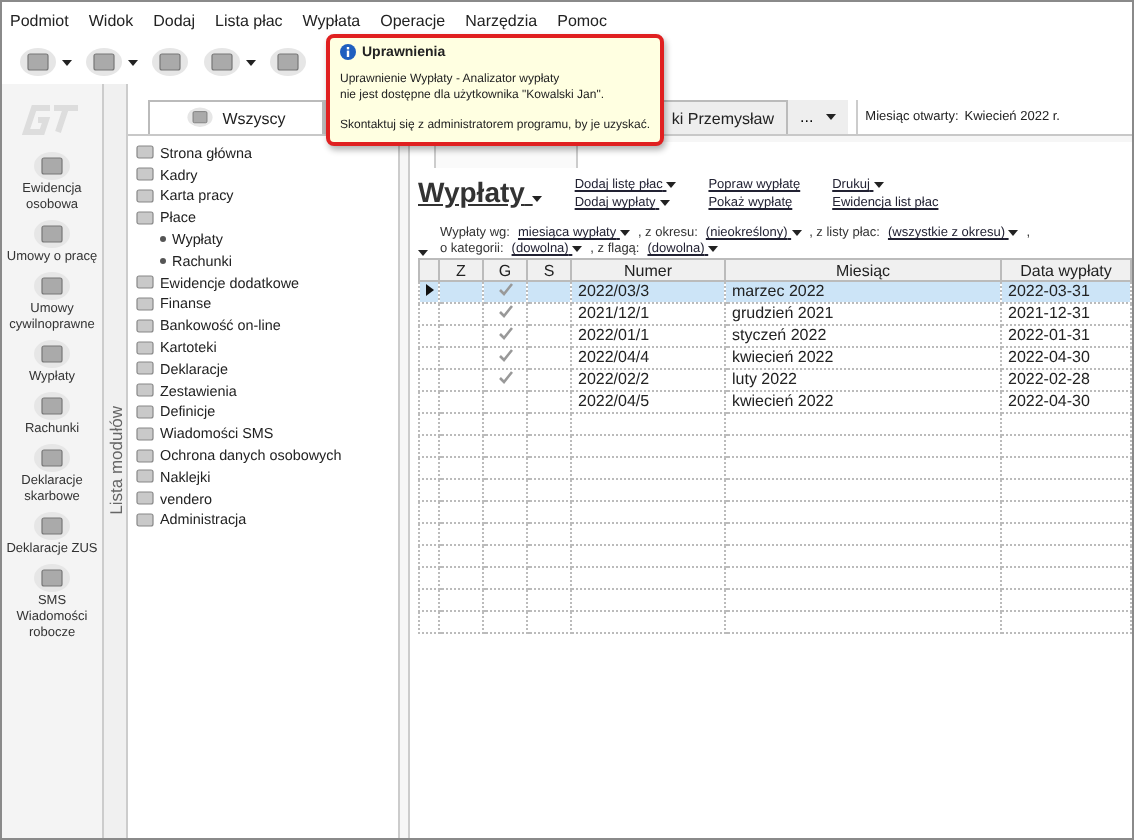 This screenshot has width=1134, height=840. I want to click on table-row: 2022/03/3 marzec 2022 2022-03-31, so click(775, 292).